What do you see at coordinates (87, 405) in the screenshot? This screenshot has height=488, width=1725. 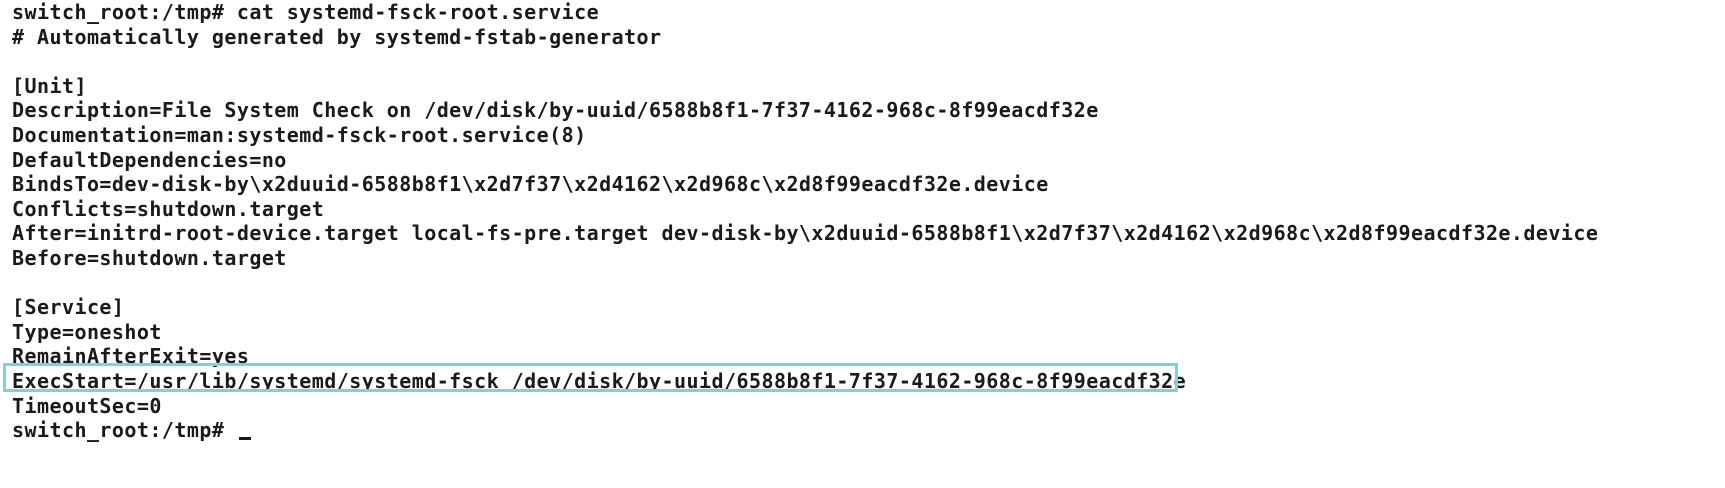 I see `terminal-line-timeout: TimeoutSec=0` at bounding box center [87, 405].